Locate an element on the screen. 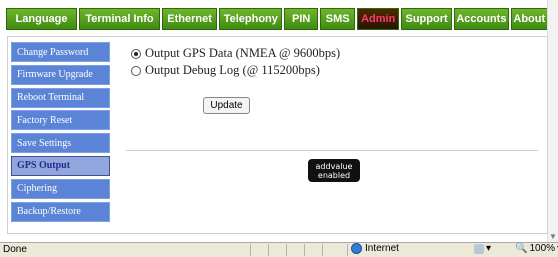  tab-pin: PIN is located at coordinates (301, 19).